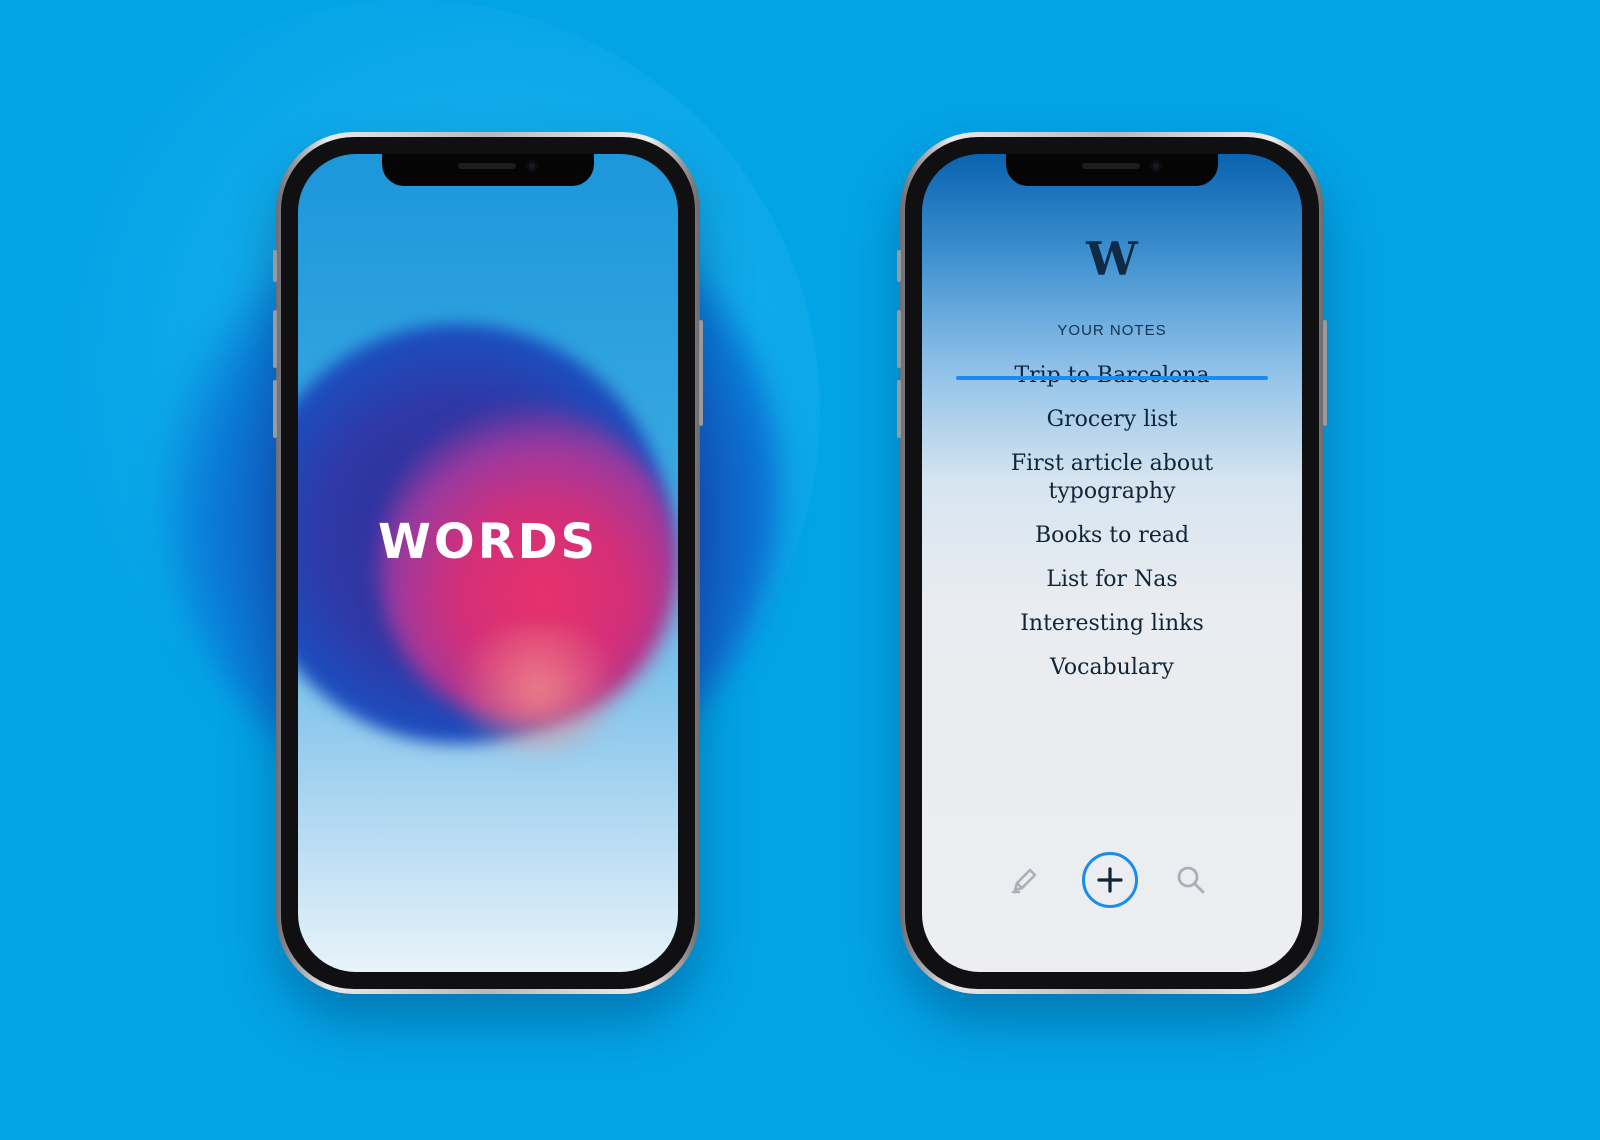 The width and height of the screenshot is (1600, 1140). I want to click on search-button, so click(1191, 880).